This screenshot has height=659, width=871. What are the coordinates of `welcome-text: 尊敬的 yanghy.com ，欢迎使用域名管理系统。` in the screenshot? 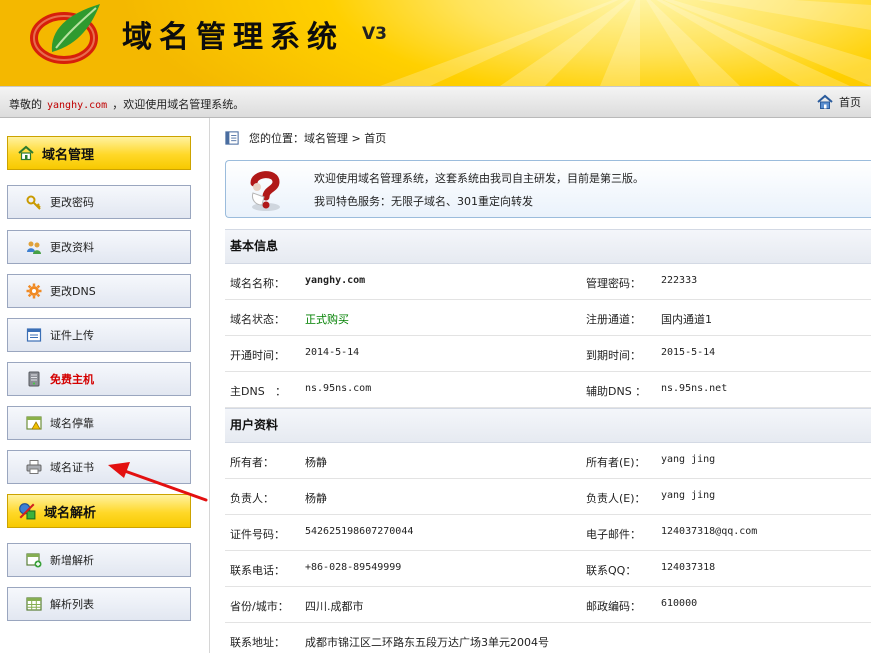 It's located at (126, 104).